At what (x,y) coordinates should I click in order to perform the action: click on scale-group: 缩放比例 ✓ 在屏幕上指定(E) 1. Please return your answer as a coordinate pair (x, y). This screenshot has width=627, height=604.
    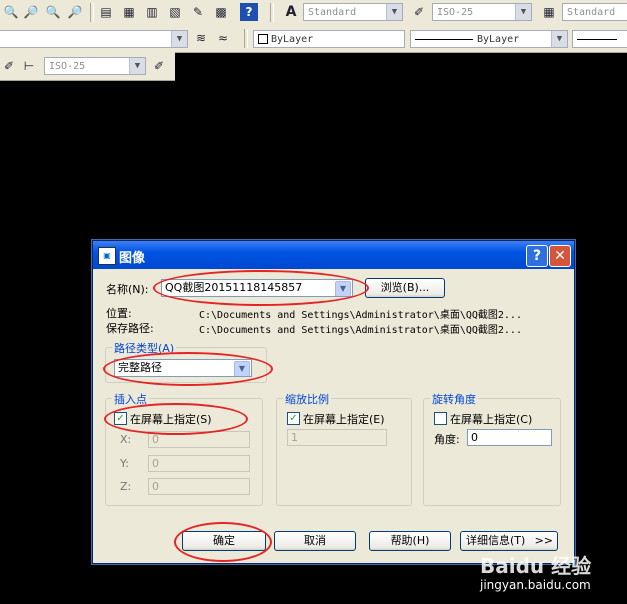
    Looking at the image, I should click on (344, 448).